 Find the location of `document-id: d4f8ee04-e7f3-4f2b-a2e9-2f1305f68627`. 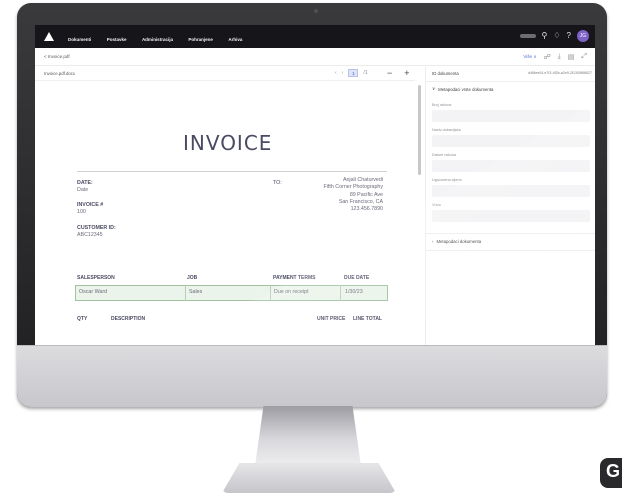

document-id: d4f8ee04-e7f3-4f2b-a2e9-2f1305f68627 is located at coordinates (560, 73).